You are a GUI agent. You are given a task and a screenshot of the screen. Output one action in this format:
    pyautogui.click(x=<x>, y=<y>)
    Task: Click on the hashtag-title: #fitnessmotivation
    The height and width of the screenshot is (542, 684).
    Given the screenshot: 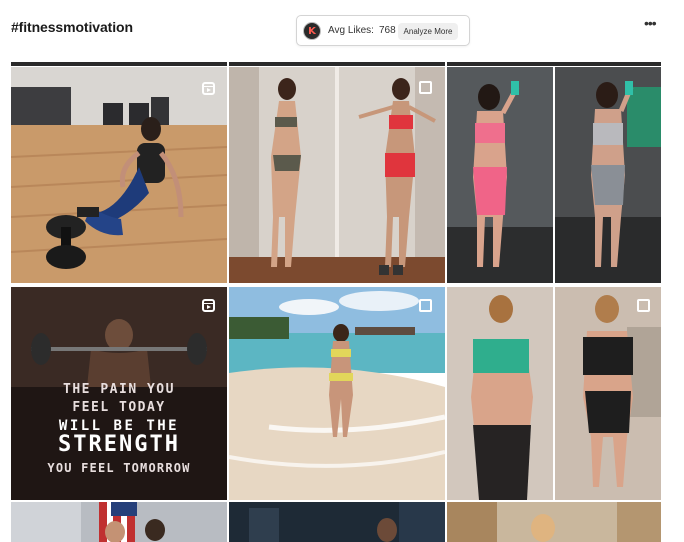 What is the action you would take?
    pyautogui.click(x=72, y=27)
    